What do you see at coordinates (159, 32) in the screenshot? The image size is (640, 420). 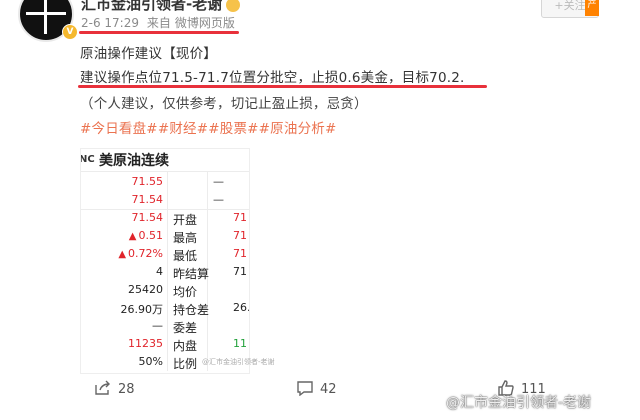 I see `annotation-underline-meta` at bounding box center [159, 32].